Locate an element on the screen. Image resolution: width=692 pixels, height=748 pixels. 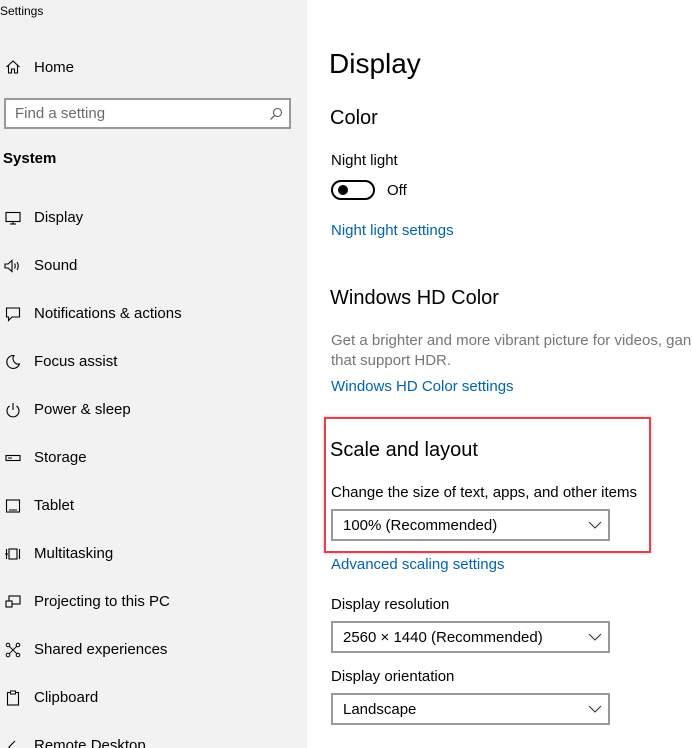
sidebar-item-label: Projecting to this PC is located at coordinates (102, 601).